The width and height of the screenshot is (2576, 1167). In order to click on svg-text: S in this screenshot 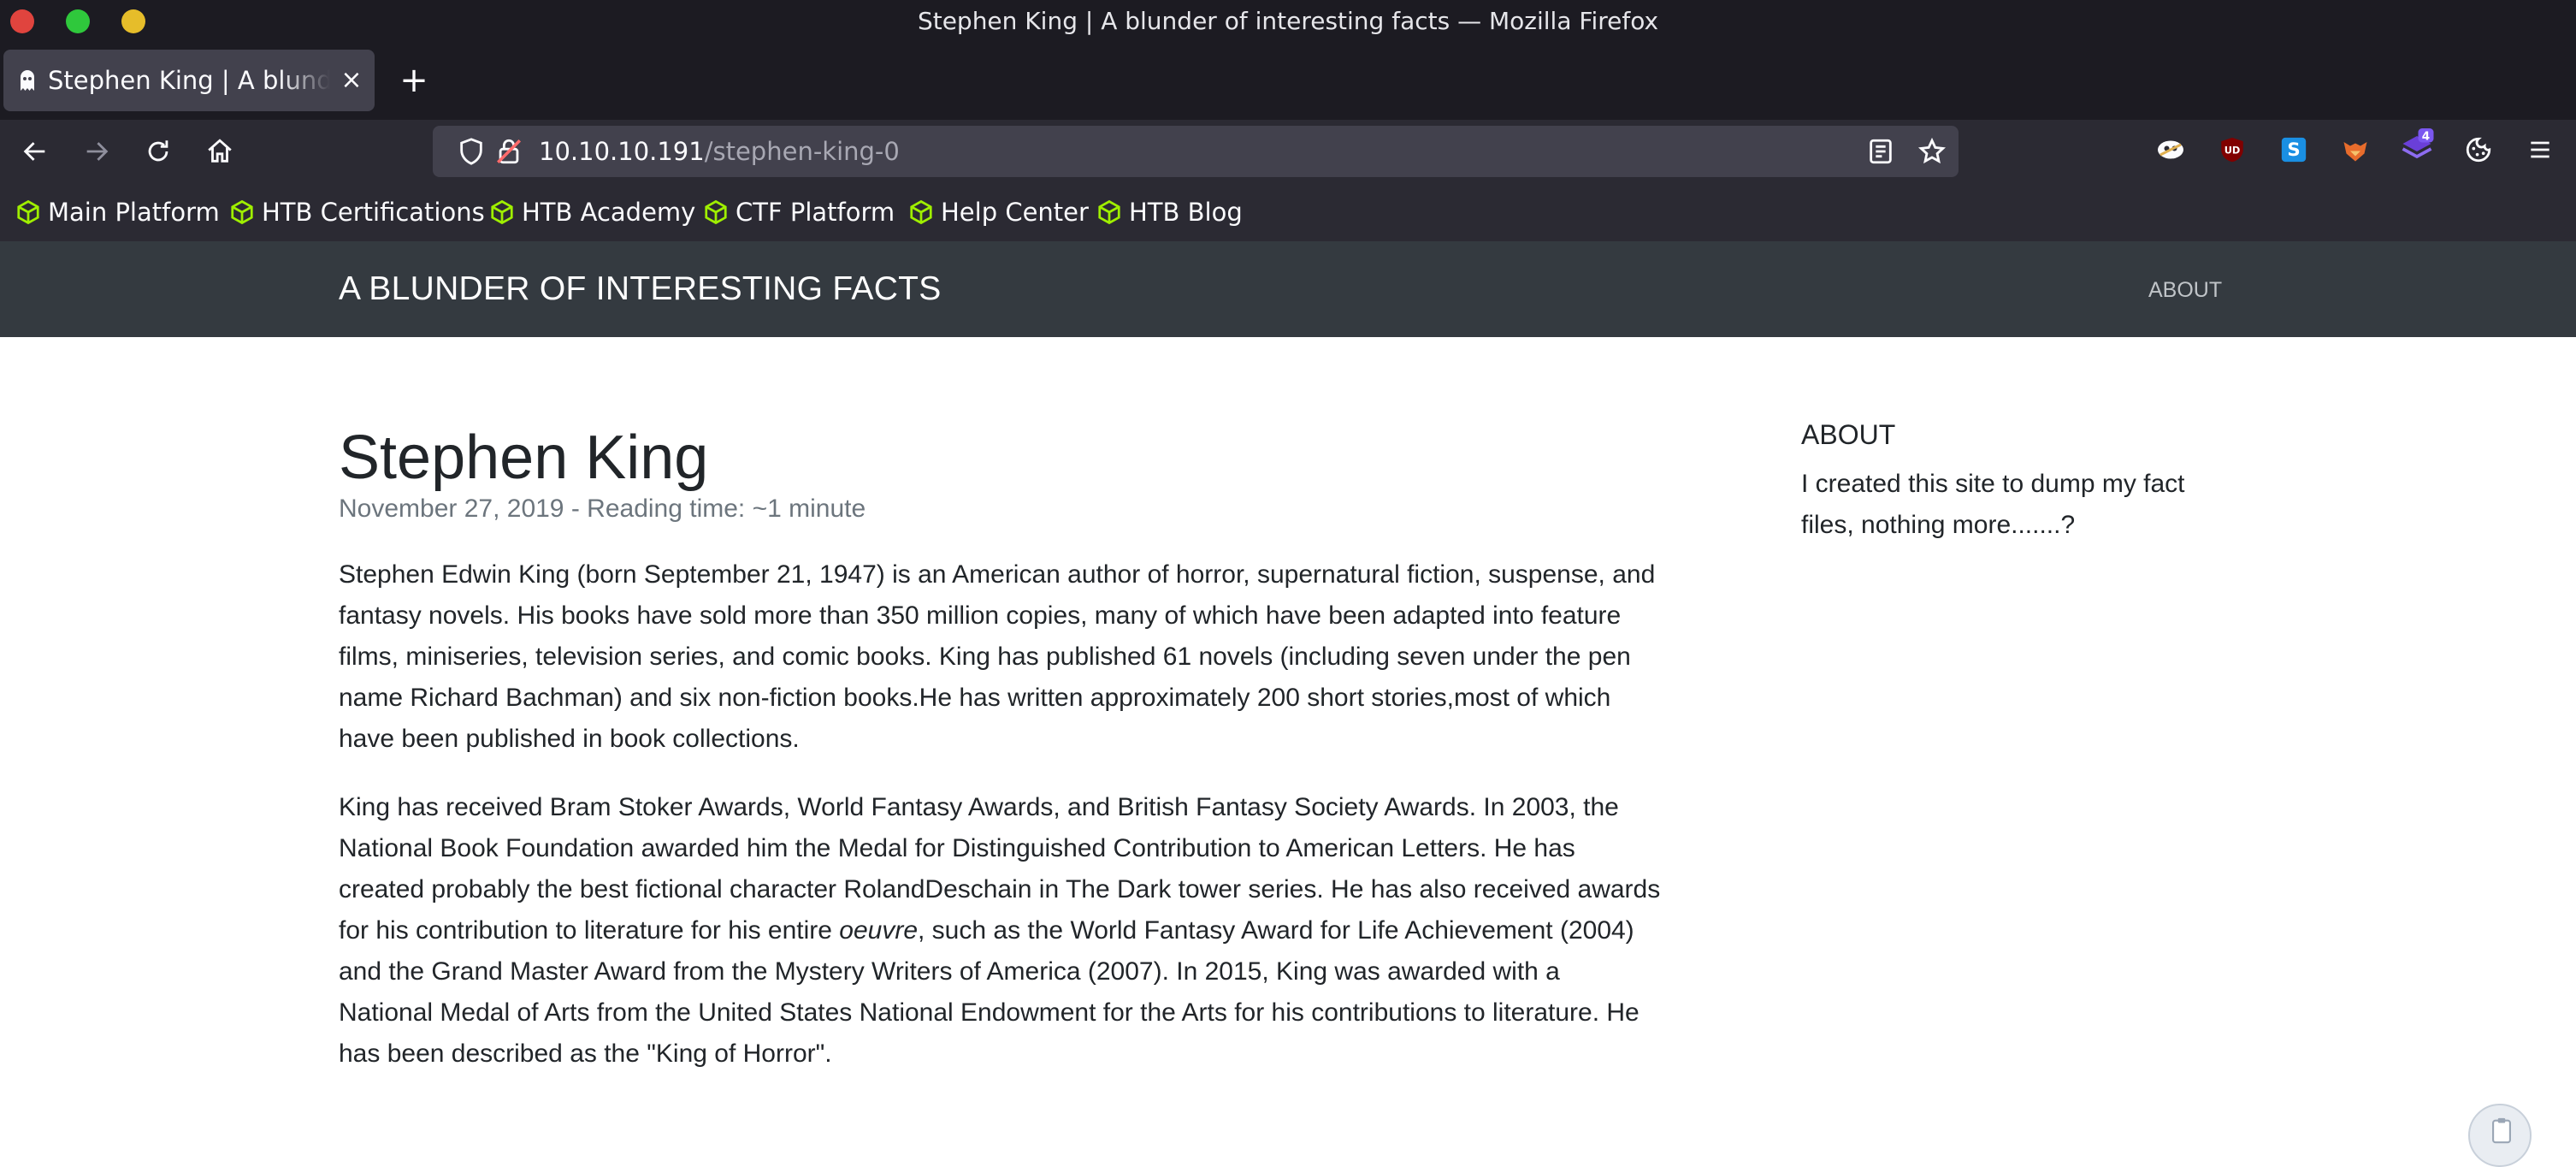, I will do `click(2293, 150)`.